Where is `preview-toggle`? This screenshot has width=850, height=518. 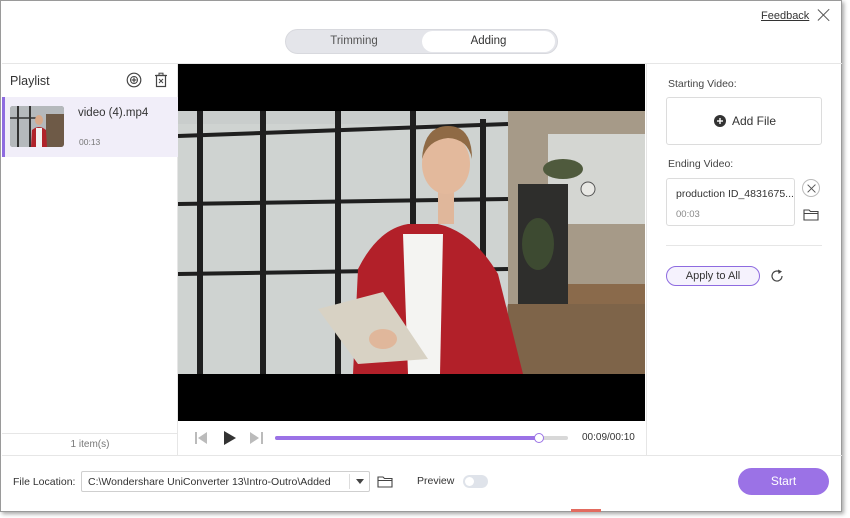 preview-toggle is located at coordinates (475, 481).